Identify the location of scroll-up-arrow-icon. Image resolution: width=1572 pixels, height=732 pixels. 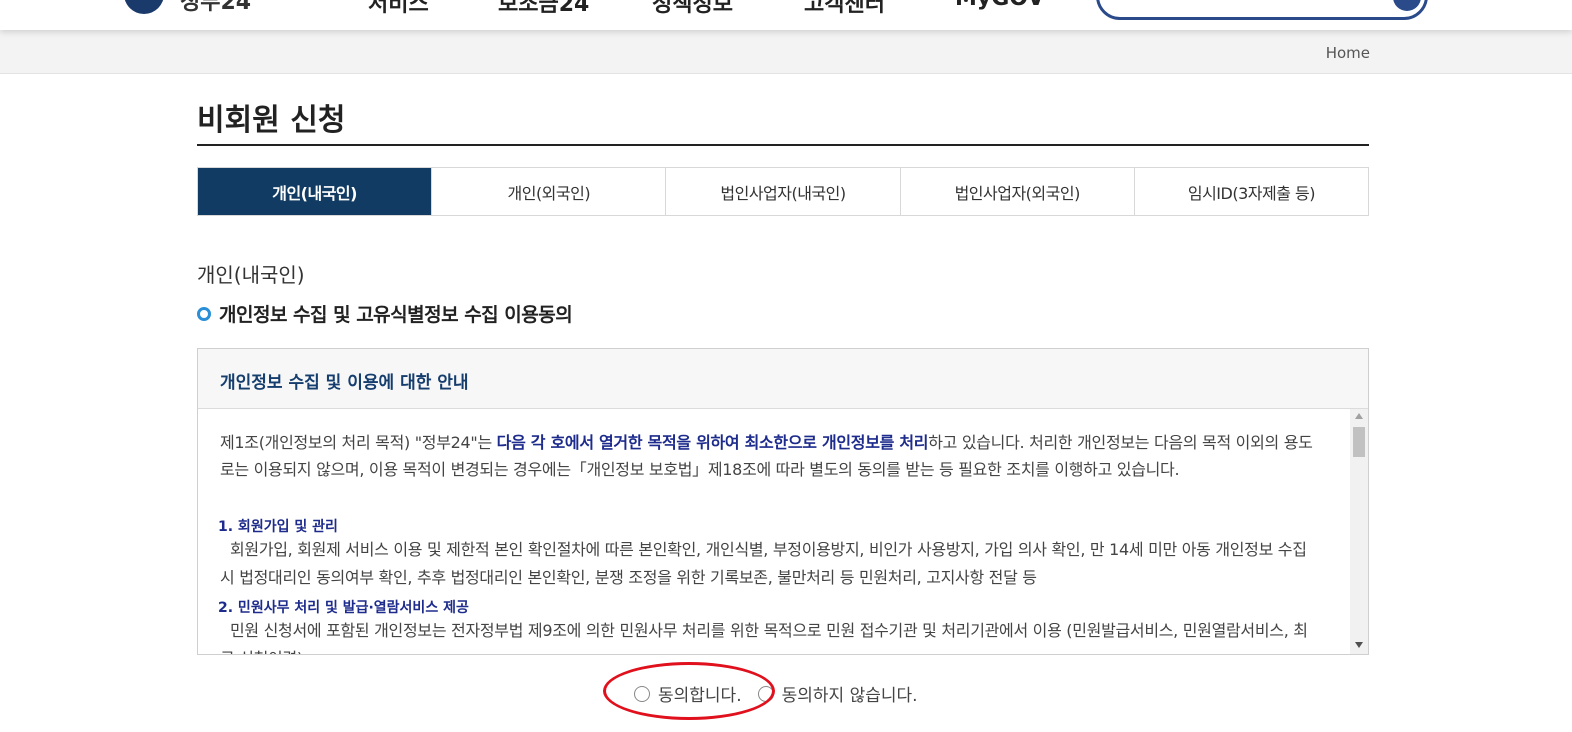
(1359, 416).